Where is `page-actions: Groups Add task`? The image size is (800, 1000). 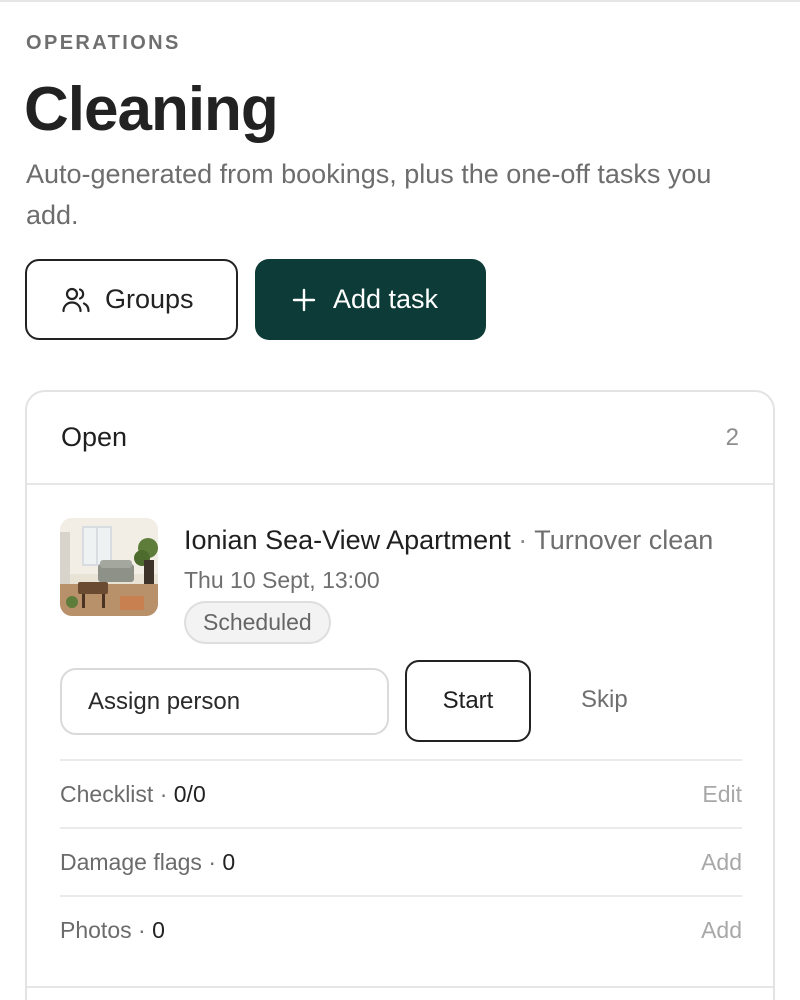 page-actions: Groups Add task is located at coordinates (255, 299).